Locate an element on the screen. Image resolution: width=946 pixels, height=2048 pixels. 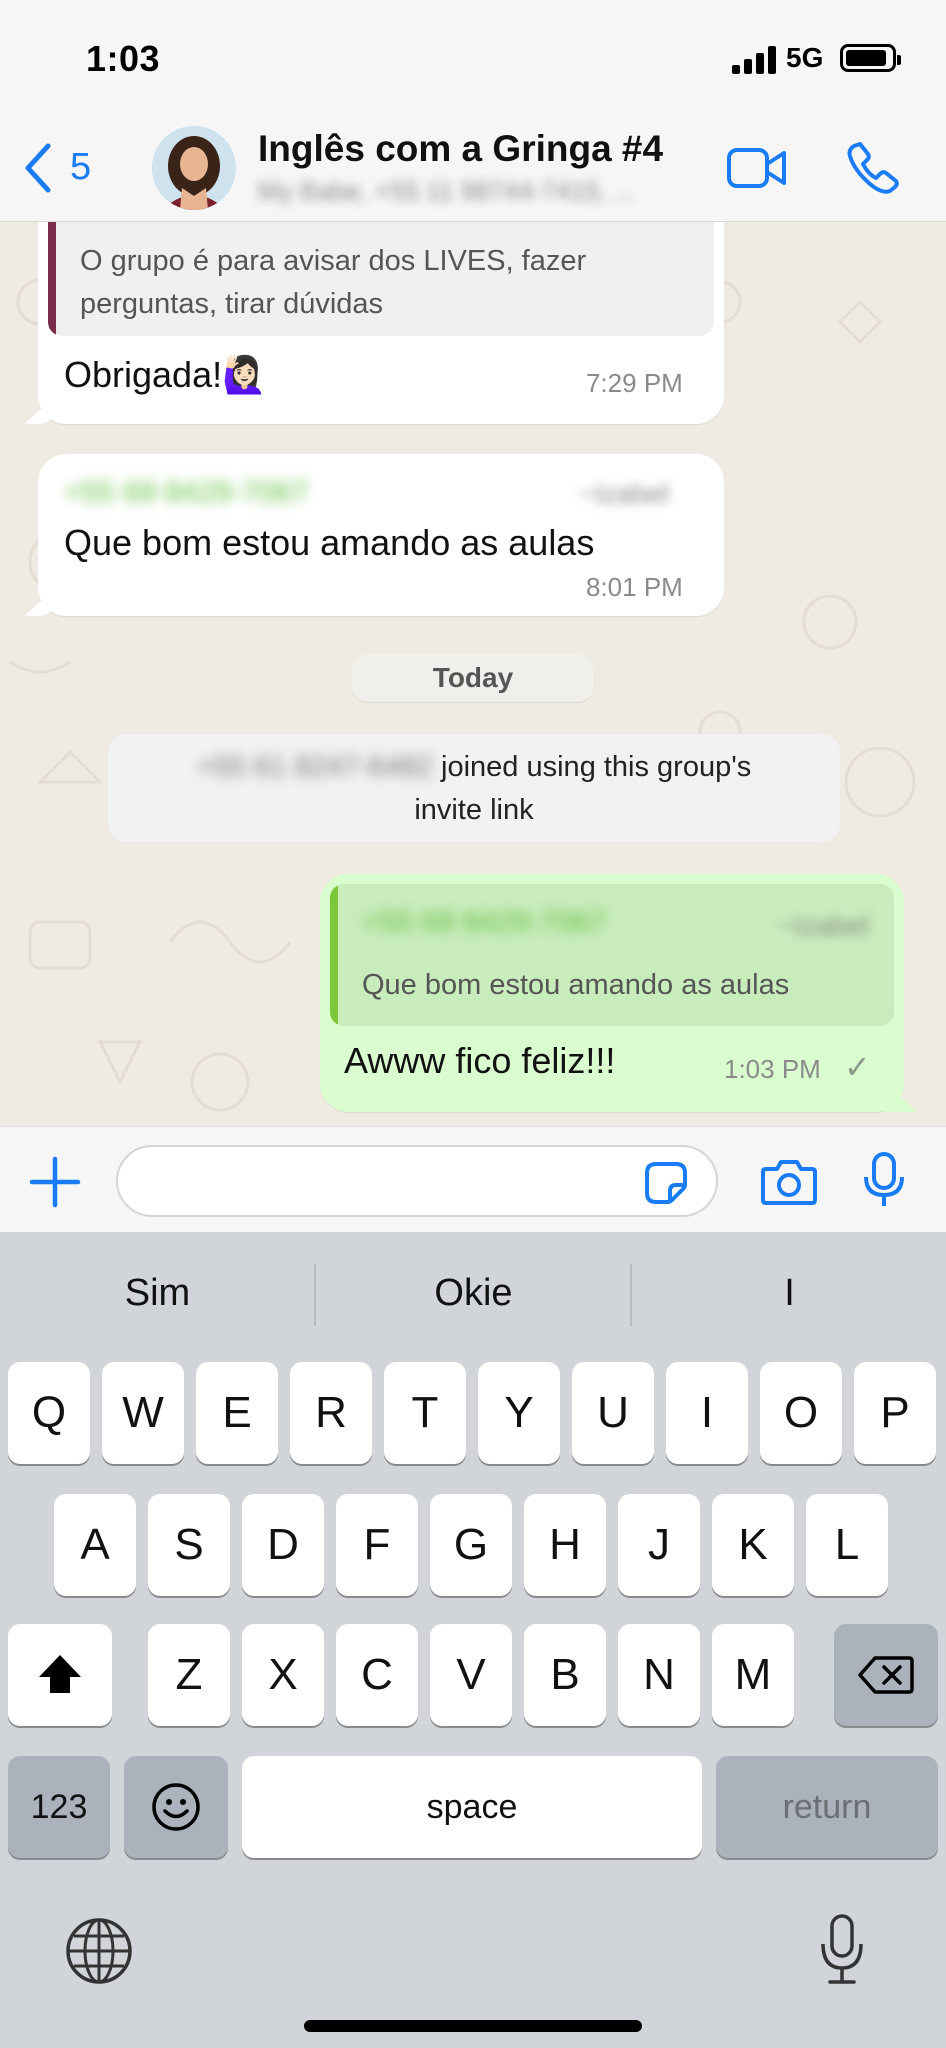
backspace-icon is located at coordinates (886, 1675).